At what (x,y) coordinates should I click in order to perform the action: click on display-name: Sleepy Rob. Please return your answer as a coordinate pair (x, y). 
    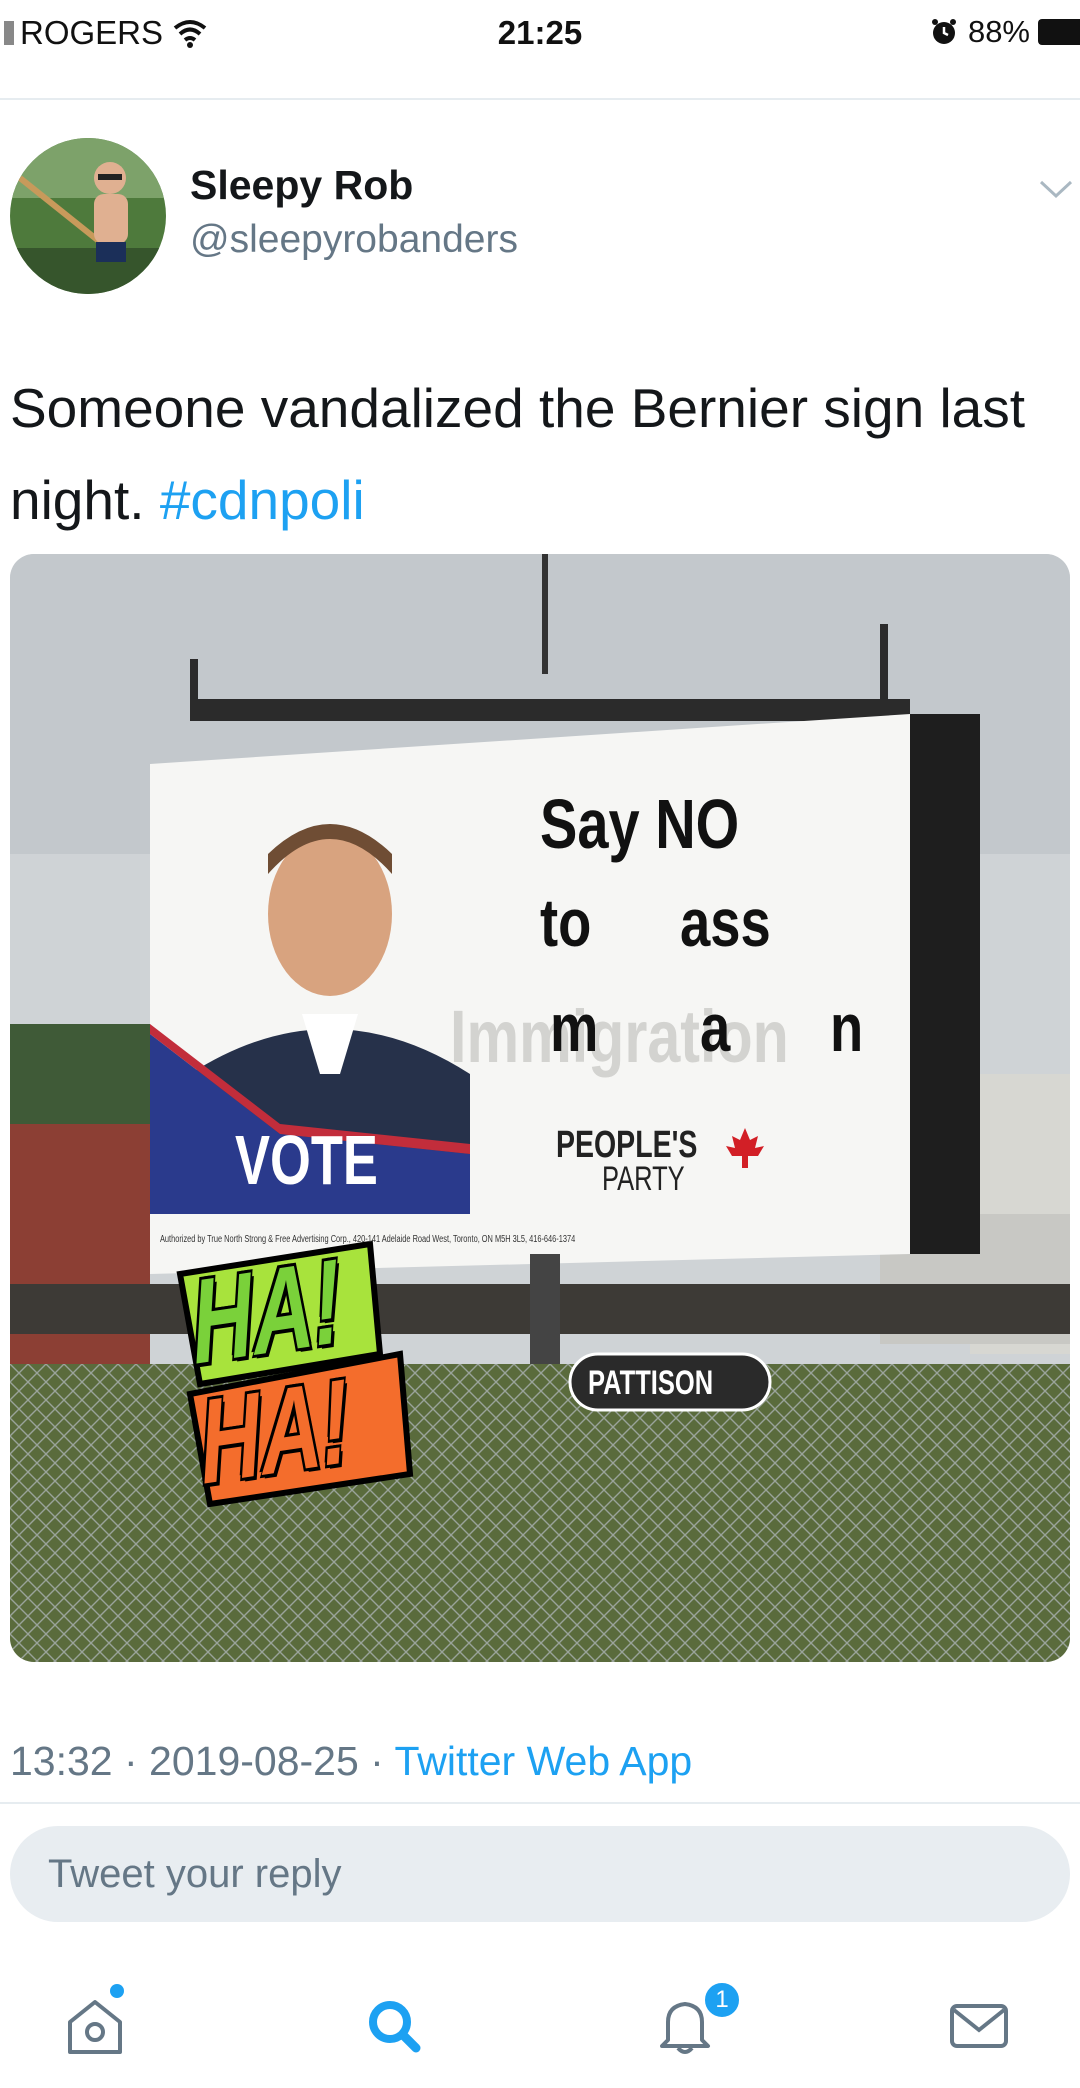
    Looking at the image, I should click on (301, 185).